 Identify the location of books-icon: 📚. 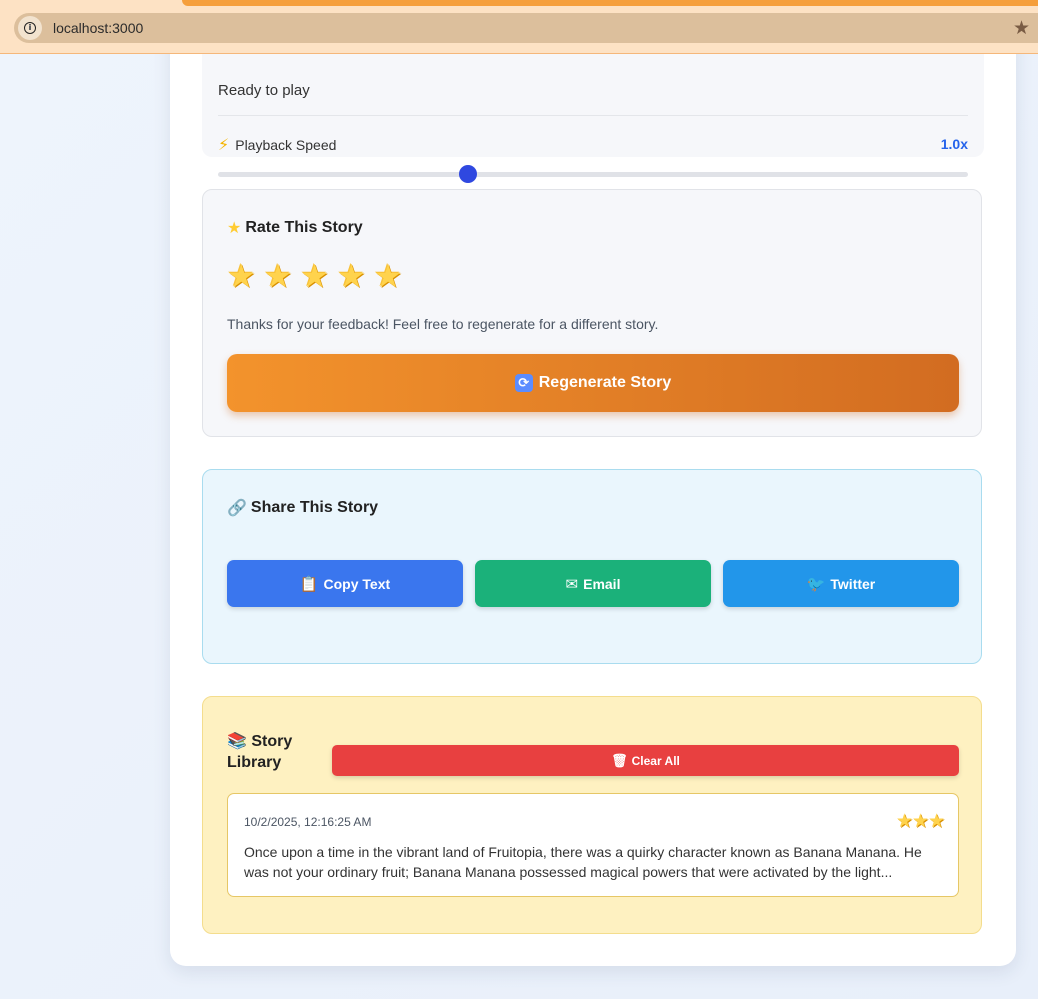
(237, 741).